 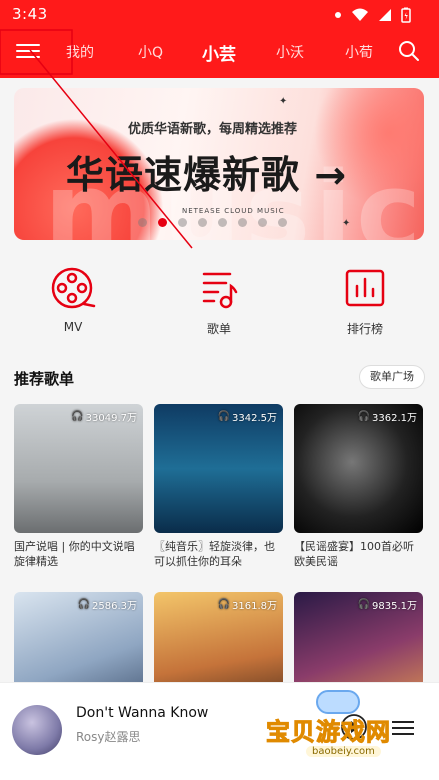 What do you see at coordinates (73, 288) in the screenshot?
I see `film-reel-icon` at bounding box center [73, 288].